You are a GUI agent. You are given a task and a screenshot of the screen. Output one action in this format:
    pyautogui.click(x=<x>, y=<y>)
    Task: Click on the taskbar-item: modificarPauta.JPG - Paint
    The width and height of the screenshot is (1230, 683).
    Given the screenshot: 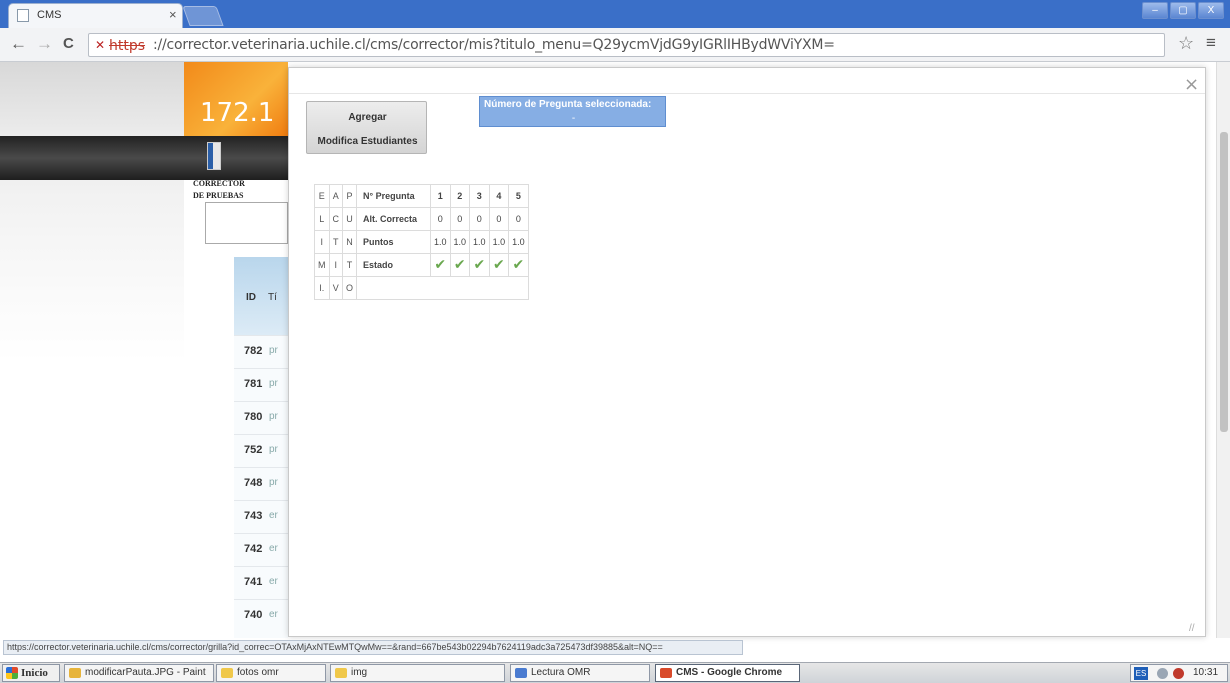 What is the action you would take?
    pyautogui.click(x=139, y=673)
    